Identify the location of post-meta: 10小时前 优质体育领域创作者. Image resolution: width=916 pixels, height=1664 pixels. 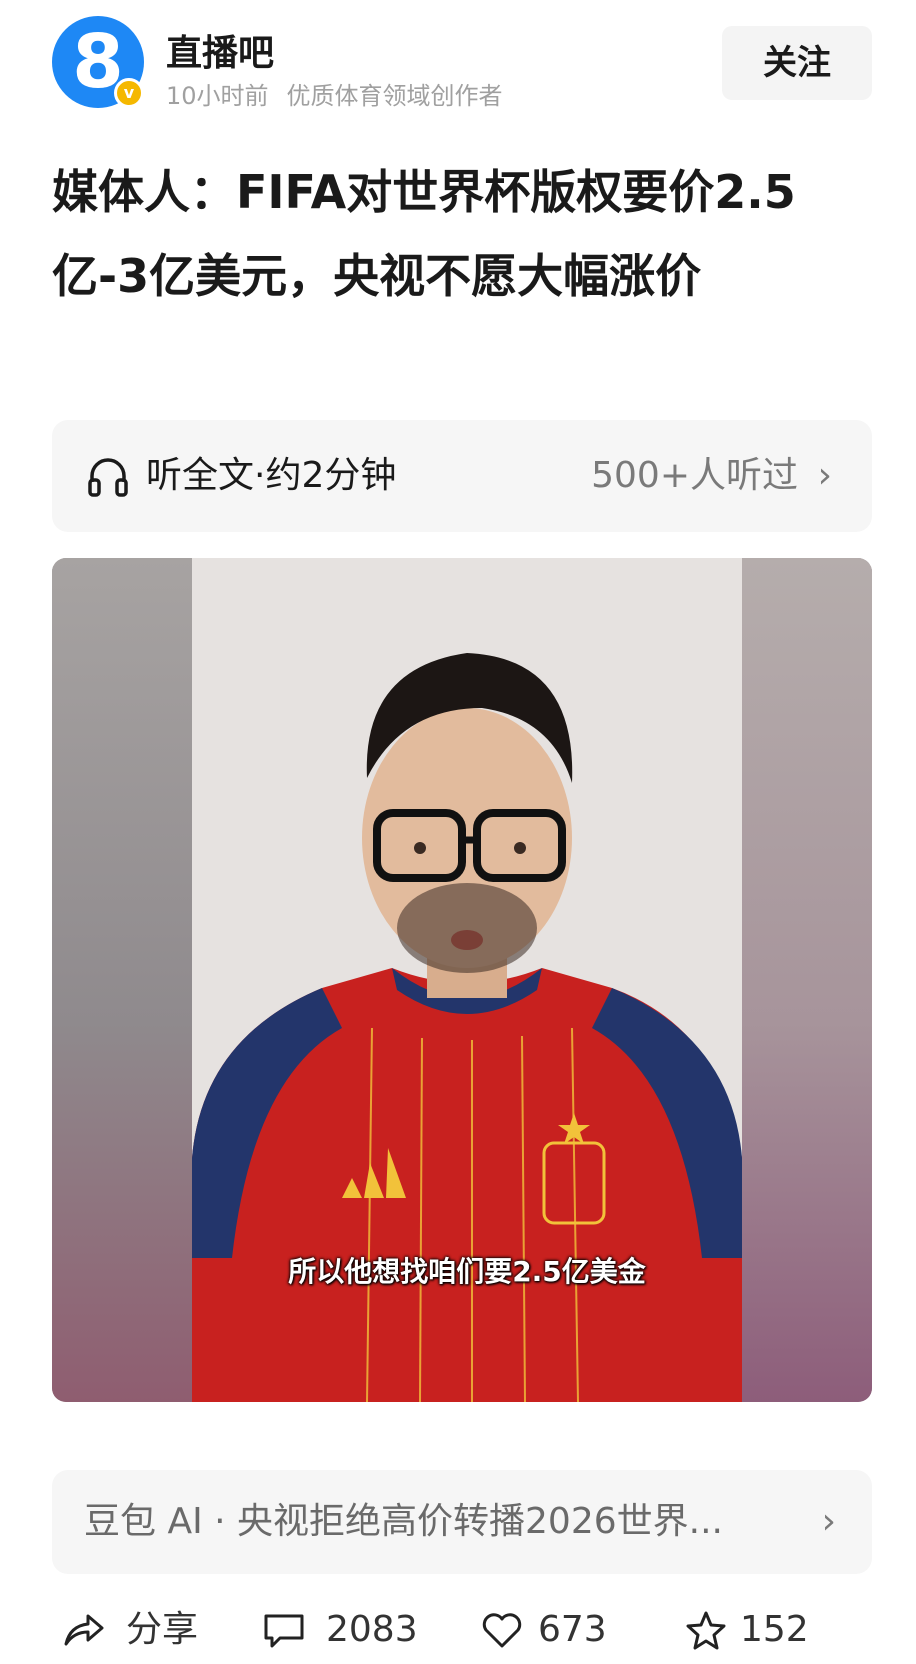
(334, 93).